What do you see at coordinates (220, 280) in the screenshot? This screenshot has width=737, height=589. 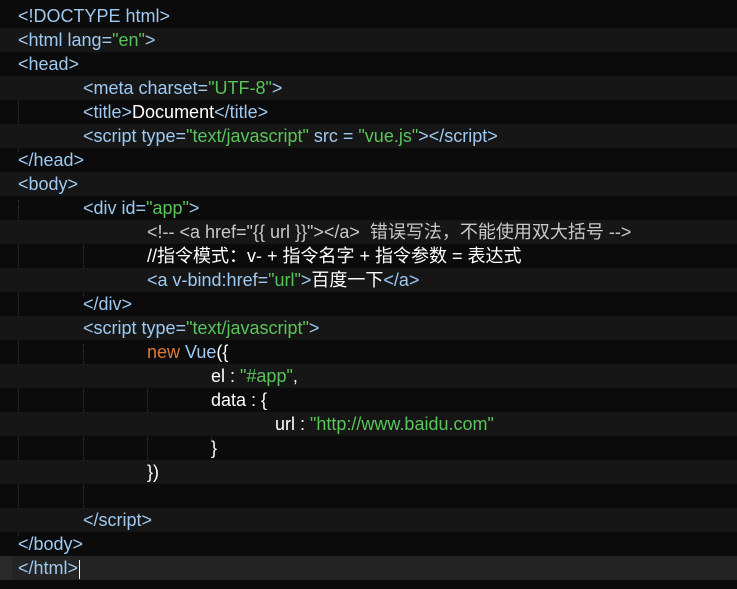 I see `code-token: v-bind:href=` at bounding box center [220, 280].